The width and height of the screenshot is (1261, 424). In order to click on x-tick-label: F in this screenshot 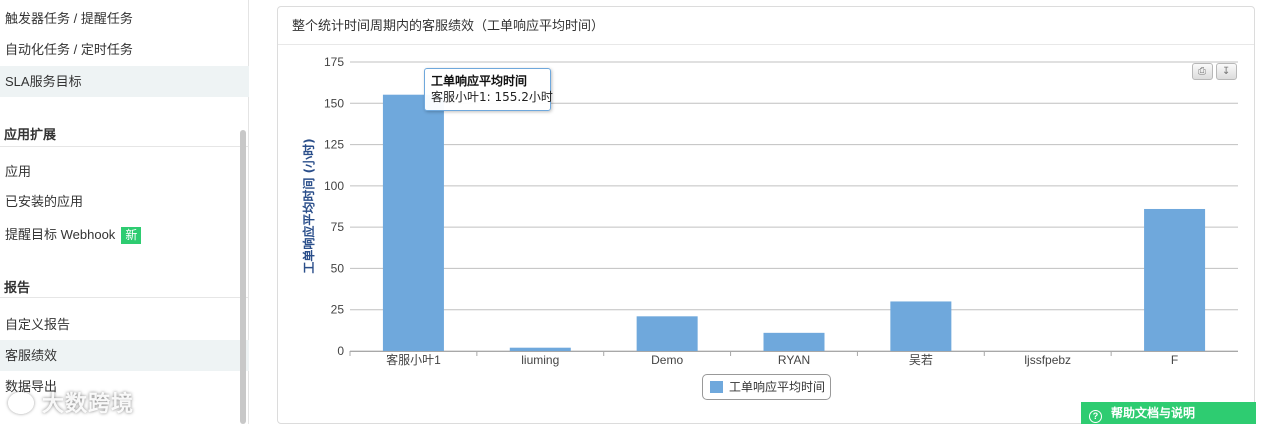, I will do `click(1174, 360)`.